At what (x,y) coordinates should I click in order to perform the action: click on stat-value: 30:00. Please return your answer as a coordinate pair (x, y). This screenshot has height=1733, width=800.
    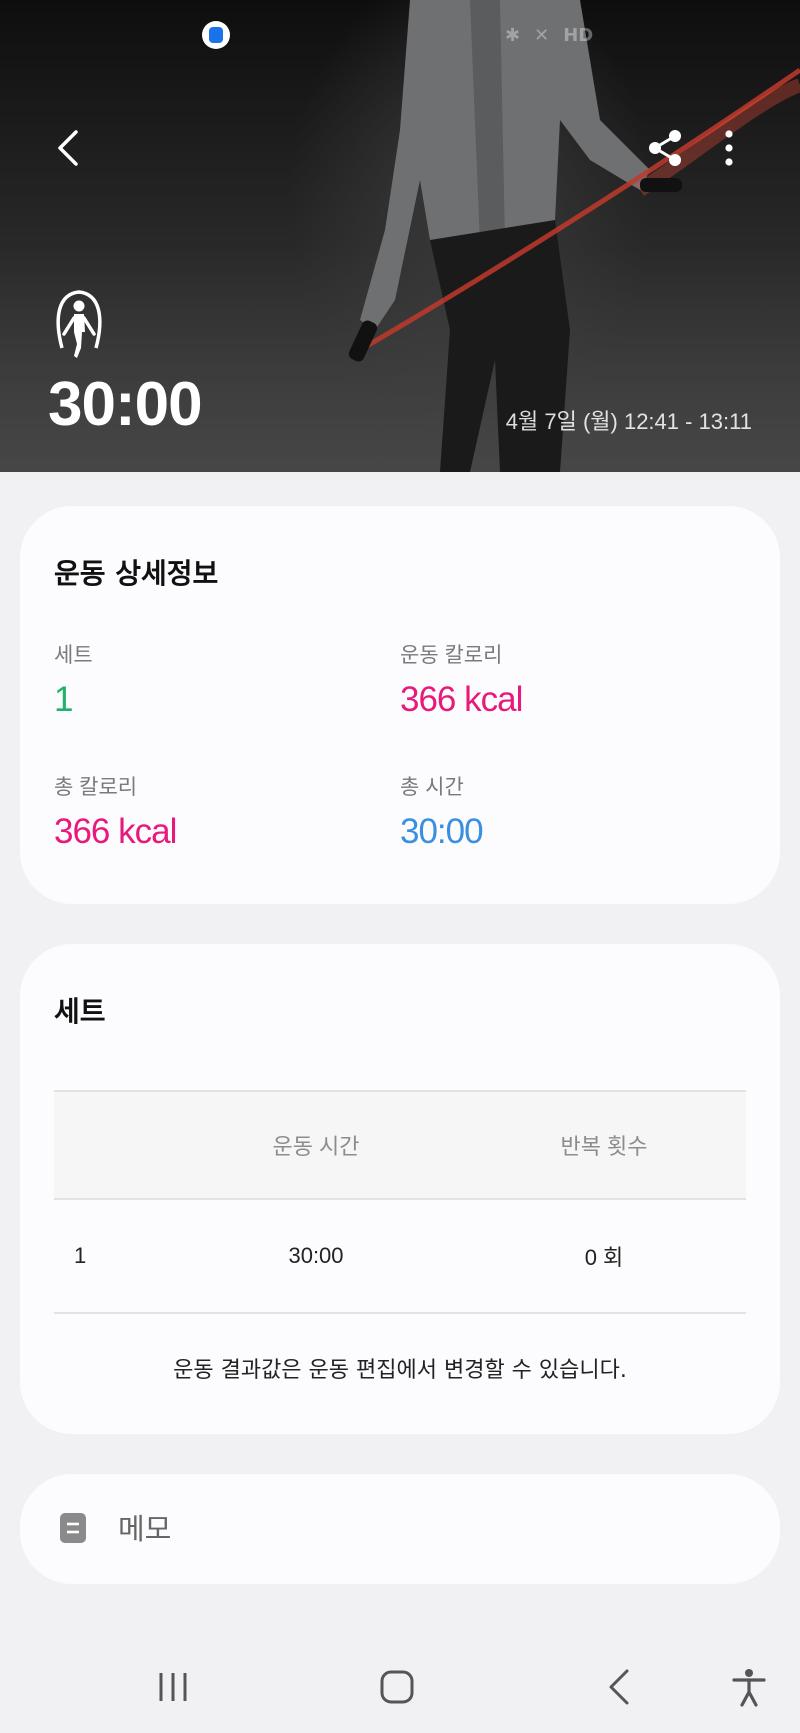
    Looking at the image, I should click on (442, 831).